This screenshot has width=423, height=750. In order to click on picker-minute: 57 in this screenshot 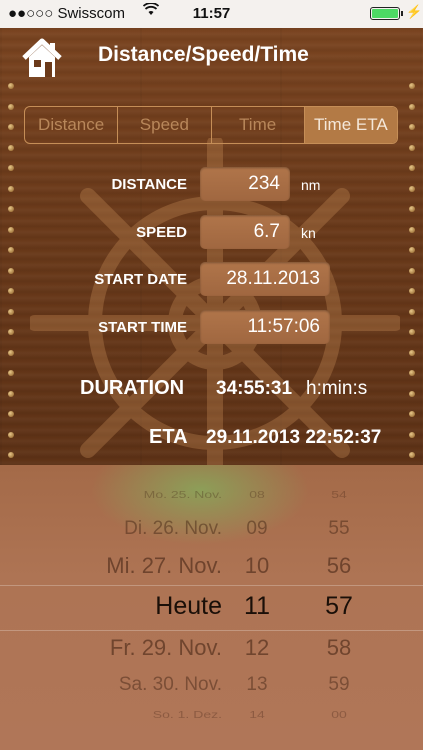, I will do `click(339, 606)`.